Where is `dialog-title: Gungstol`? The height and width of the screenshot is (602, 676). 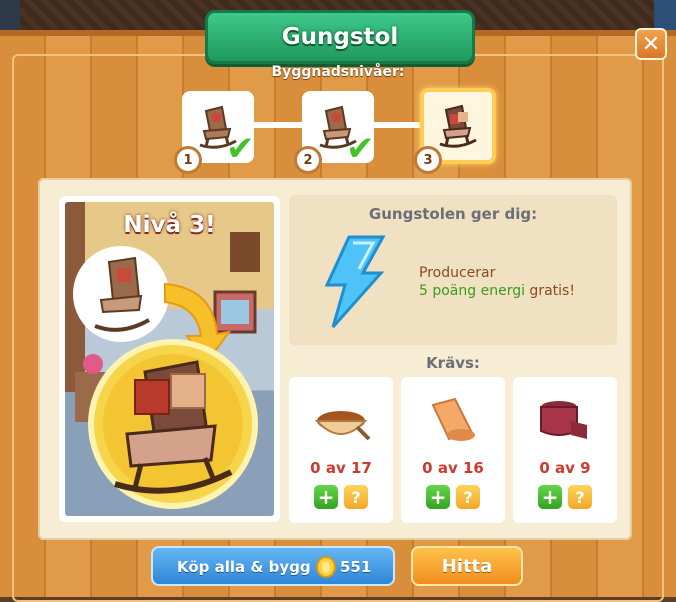 dialog-title: Gungstol is located at coordinates (340, 37).